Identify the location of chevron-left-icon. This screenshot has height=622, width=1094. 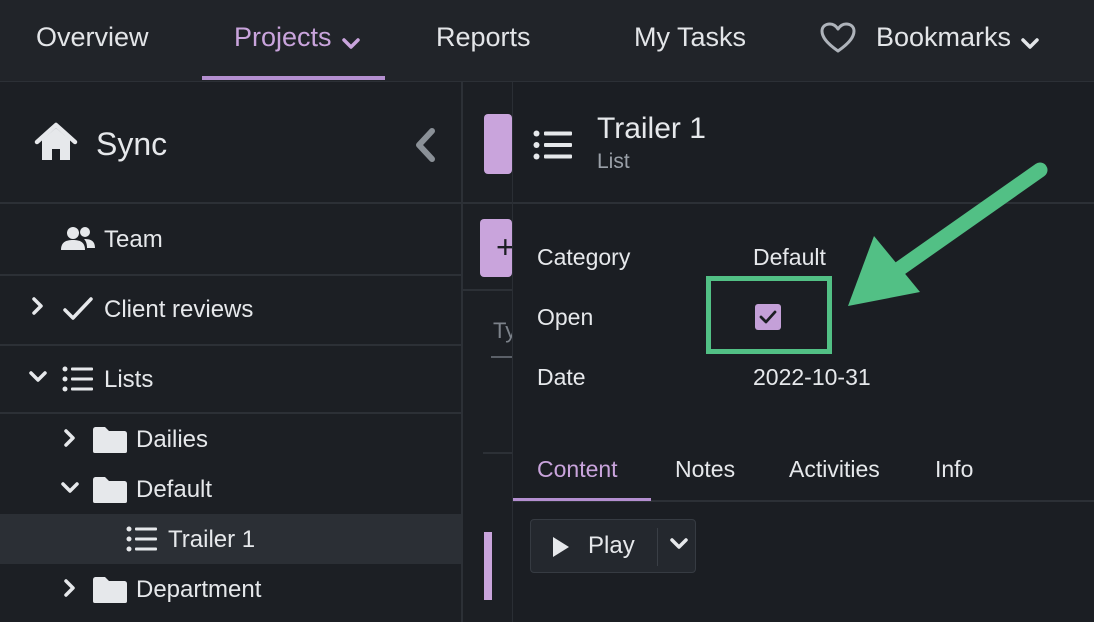
(426, 147).